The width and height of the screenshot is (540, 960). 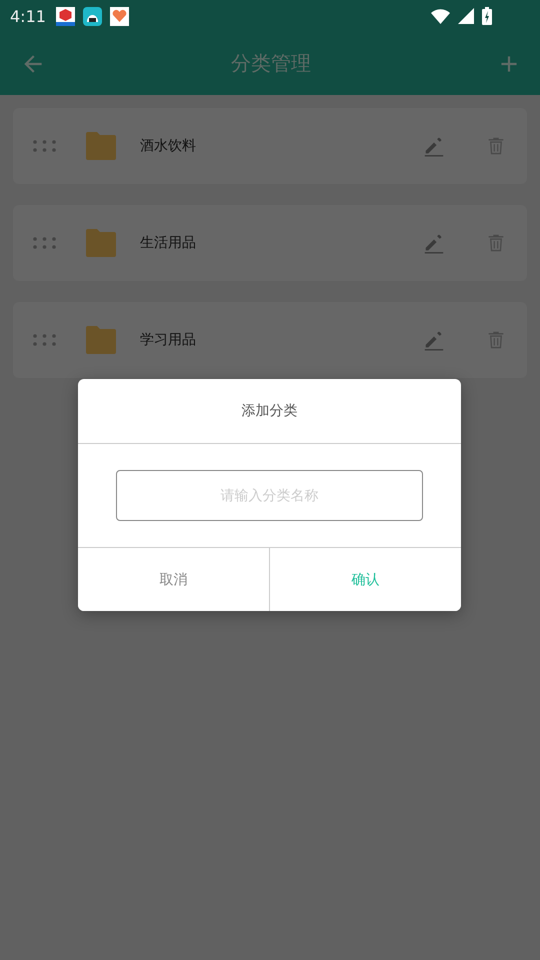 What do you see at coordinates (173, 579) in the screenshot?
I see `cancel-button: 取消` at bounding box center [173, 579].